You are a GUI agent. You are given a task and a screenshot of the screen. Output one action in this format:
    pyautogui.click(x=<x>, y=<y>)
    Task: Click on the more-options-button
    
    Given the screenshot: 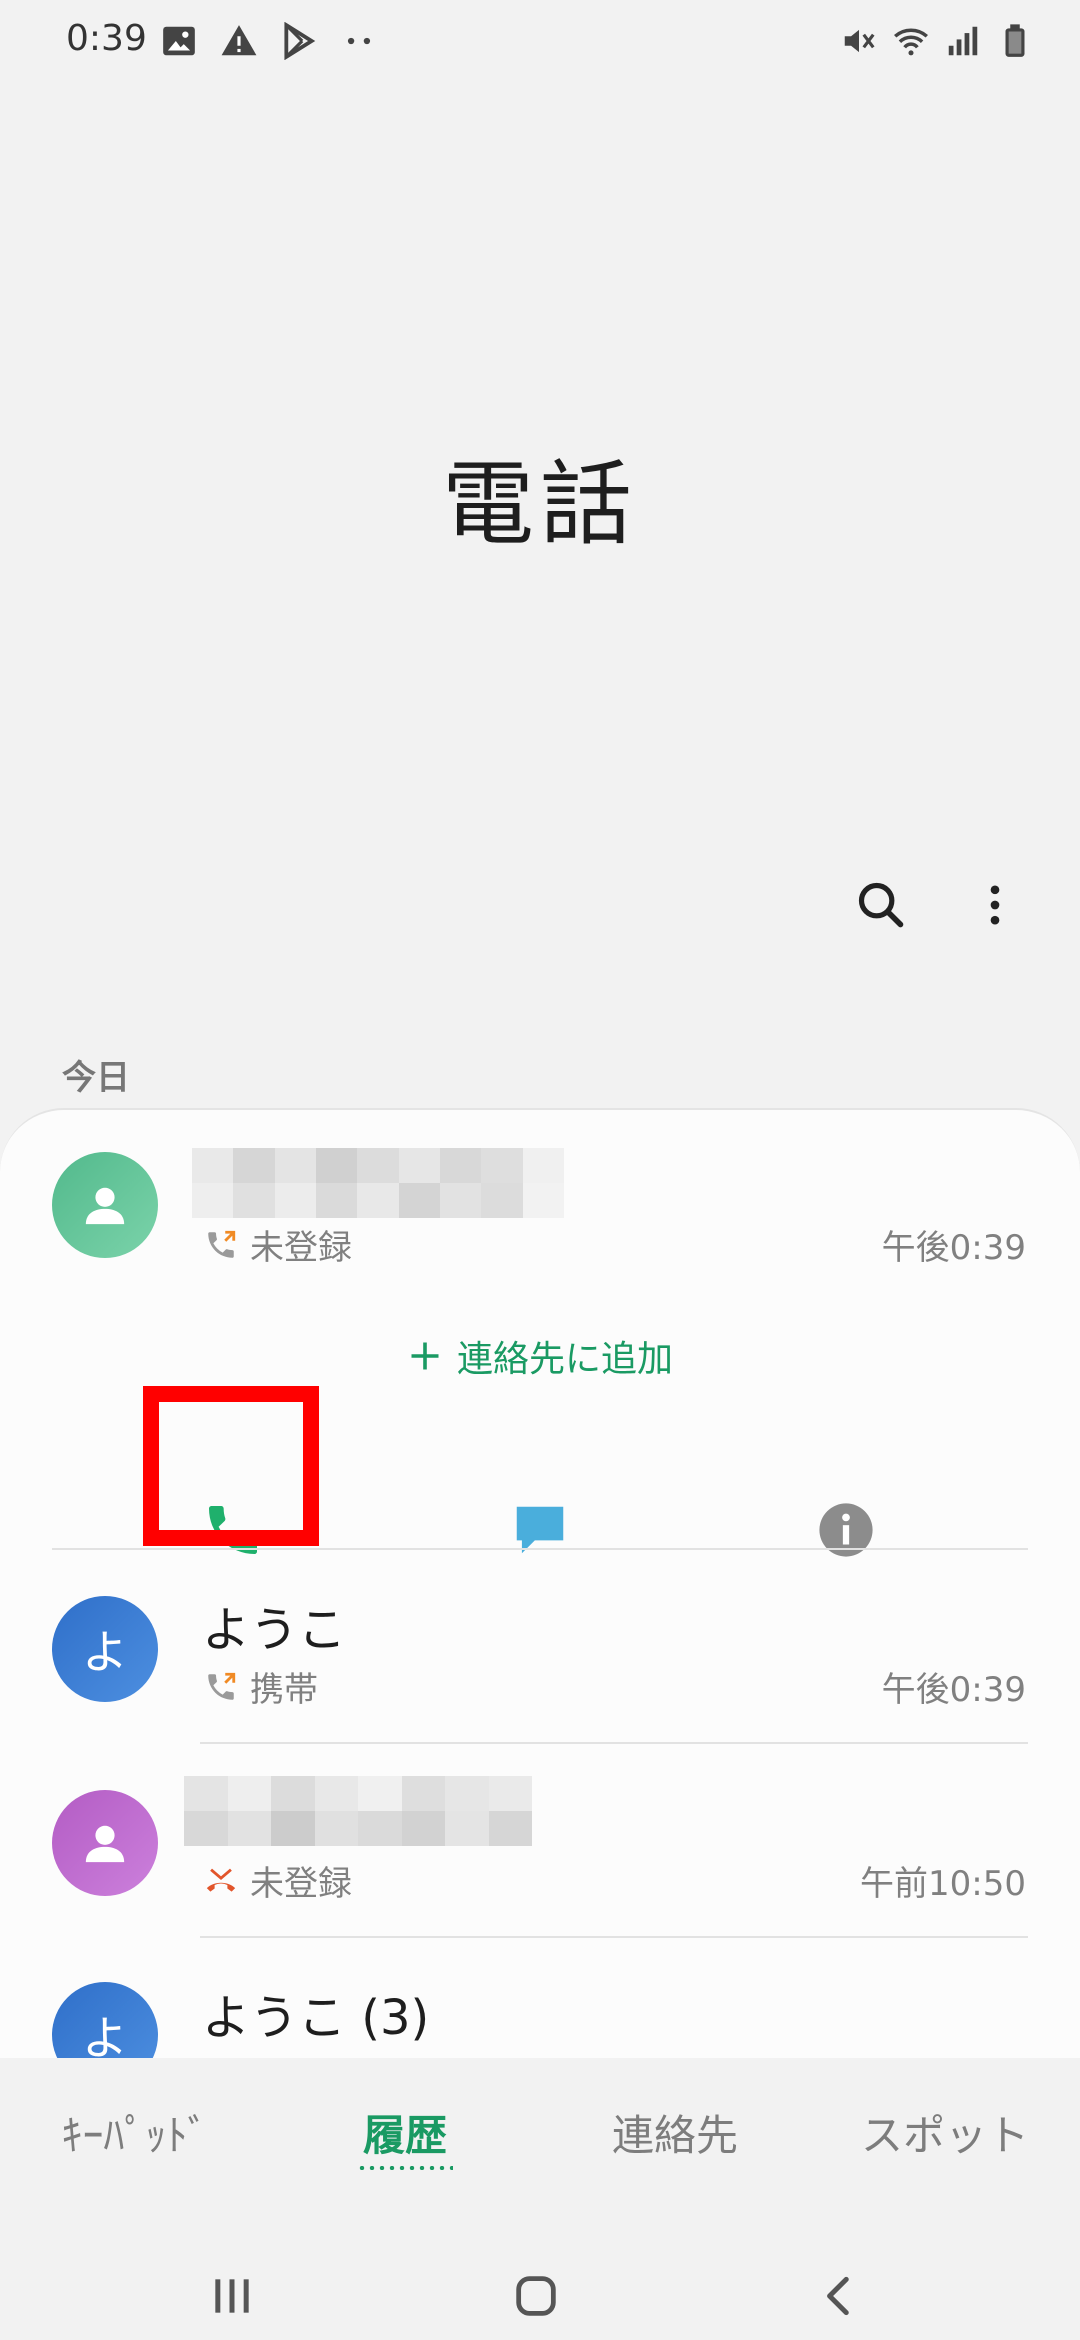 What is the action you would take?
    pyautogui.click(x=995, y=905)
    